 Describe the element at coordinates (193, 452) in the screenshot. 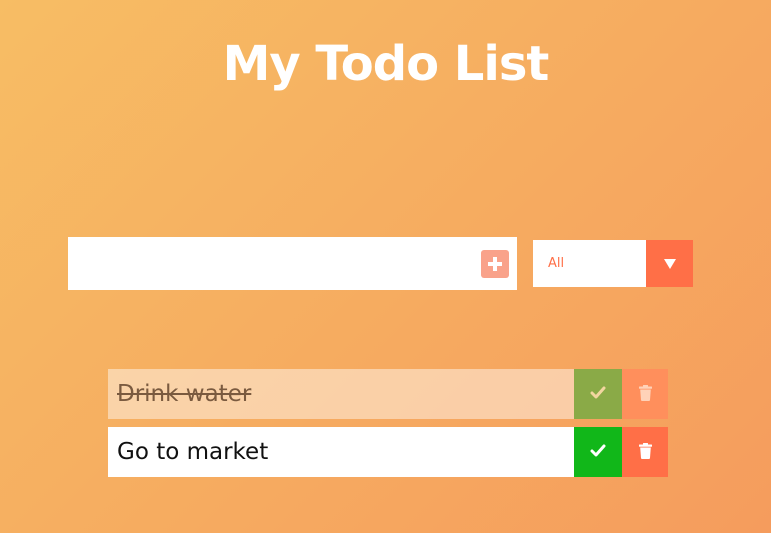

I see `todo-text: Go to market` at that location.